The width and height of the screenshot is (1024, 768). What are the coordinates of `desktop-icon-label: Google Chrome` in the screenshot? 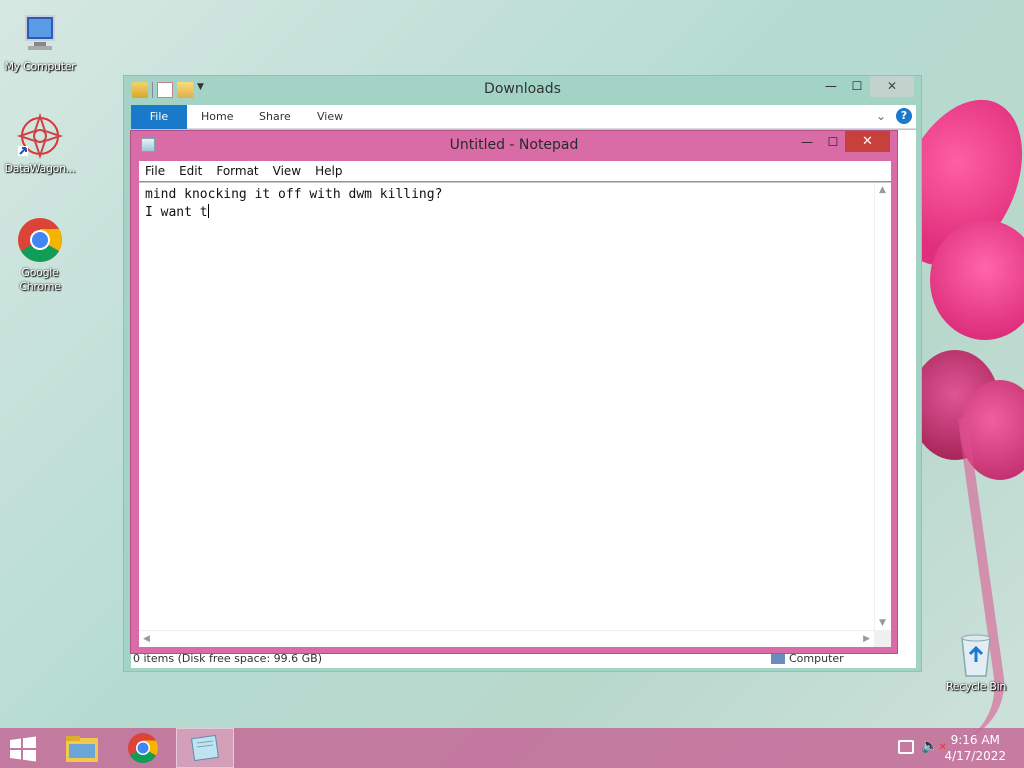 It's located at (40, 279).